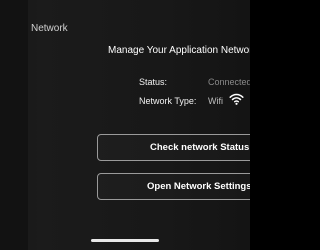 The width and height of the screenshot is (320, 250). I want to click on network-type-label: Network Type:, so click(168, 101).